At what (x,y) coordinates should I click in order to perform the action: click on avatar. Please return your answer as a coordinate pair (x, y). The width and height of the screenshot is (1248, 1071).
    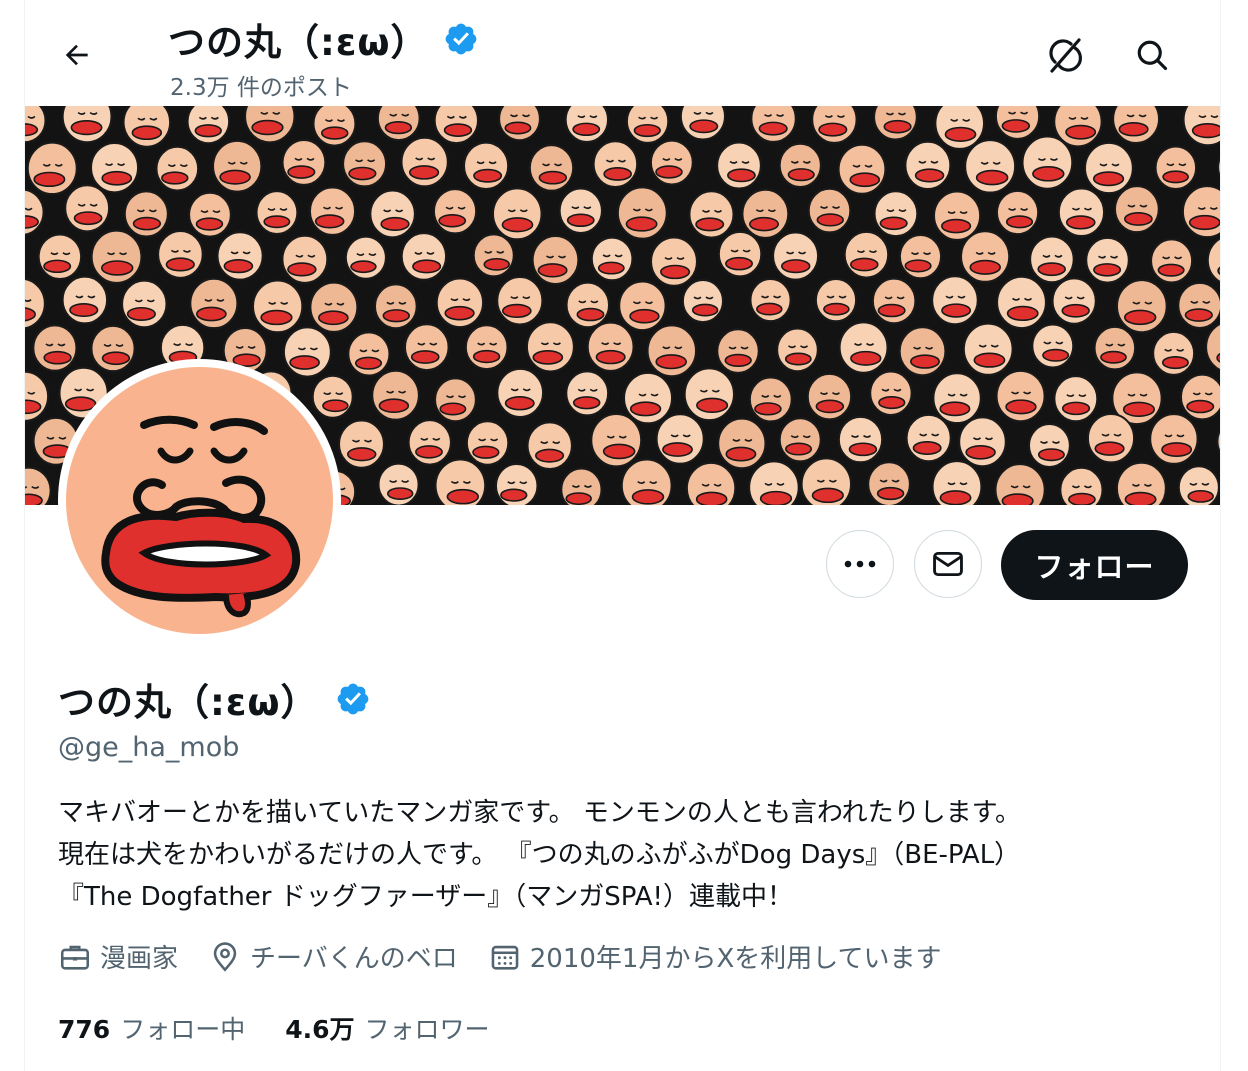
    Looking at the image, I should click on (199, 500).